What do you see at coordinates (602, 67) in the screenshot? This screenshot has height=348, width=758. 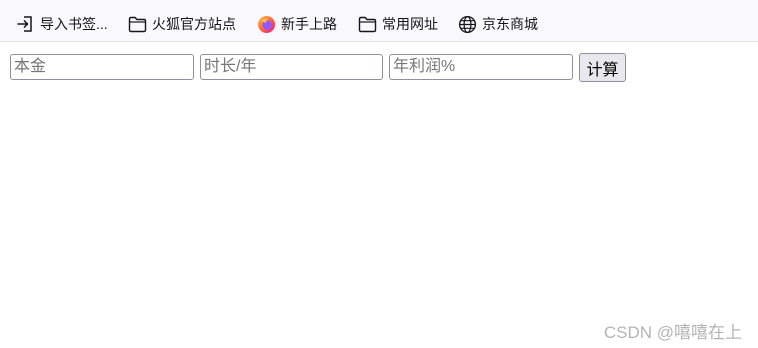 I see `calculate-button: 计算` at bounding box center [602, 67].